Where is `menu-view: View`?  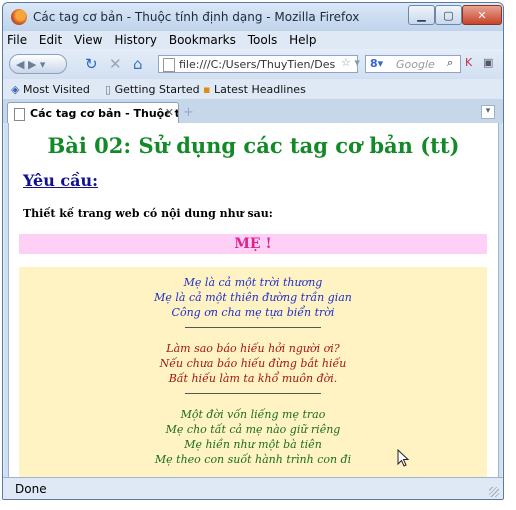
menu-view: View is located at coordinates (88, 39).